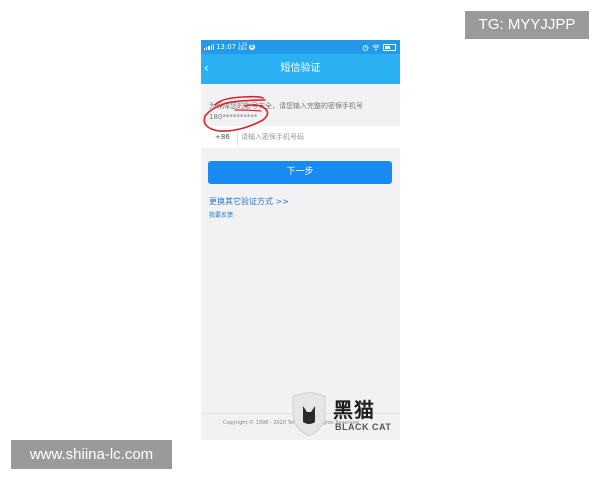 This screenshot has width=600, height=480. I want to click on page-title: 短信验证, so click(300, 68).